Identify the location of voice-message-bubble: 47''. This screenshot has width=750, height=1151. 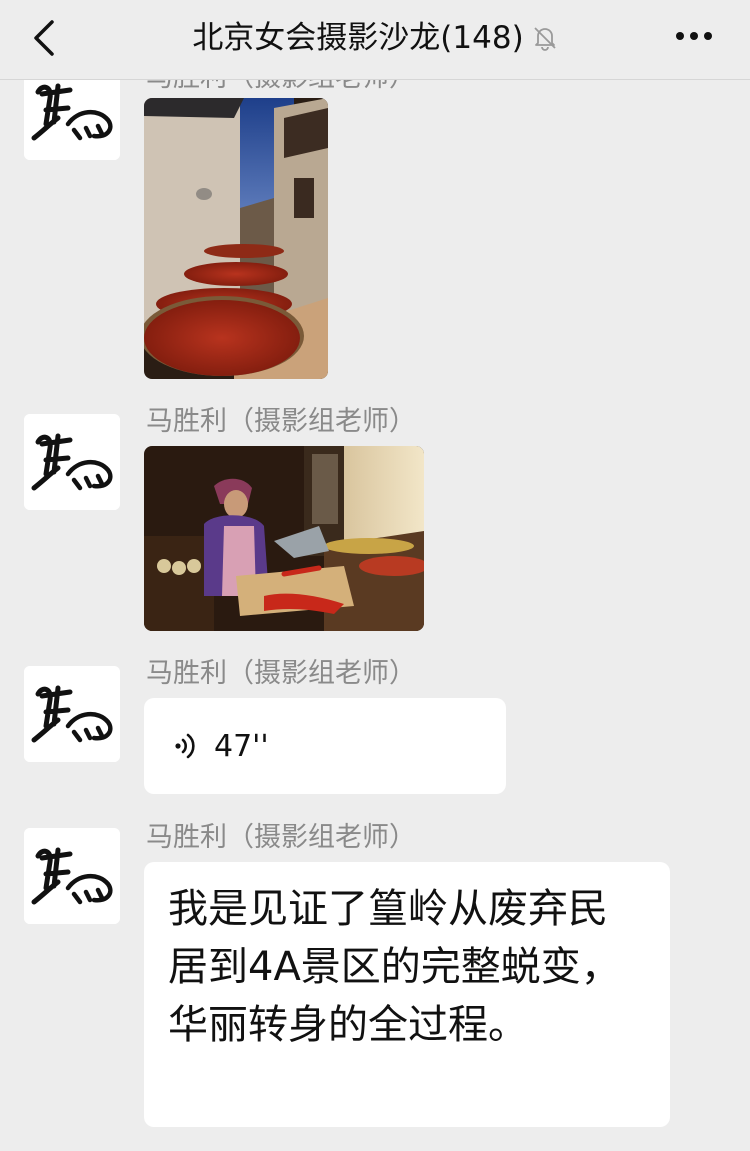
(325, 746).